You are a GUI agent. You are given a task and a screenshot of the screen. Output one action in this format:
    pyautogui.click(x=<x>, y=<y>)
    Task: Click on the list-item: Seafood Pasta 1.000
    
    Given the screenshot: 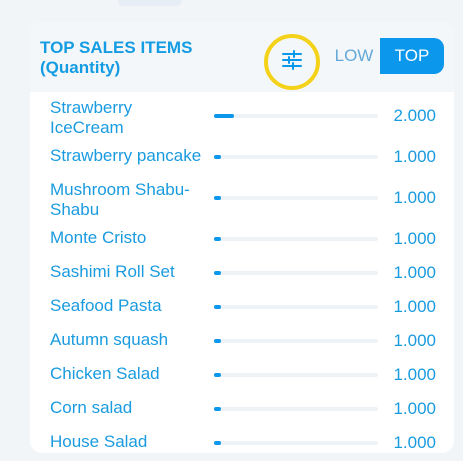 What is the action you would take?
    pyautogui.click(x=242, y=307)
    